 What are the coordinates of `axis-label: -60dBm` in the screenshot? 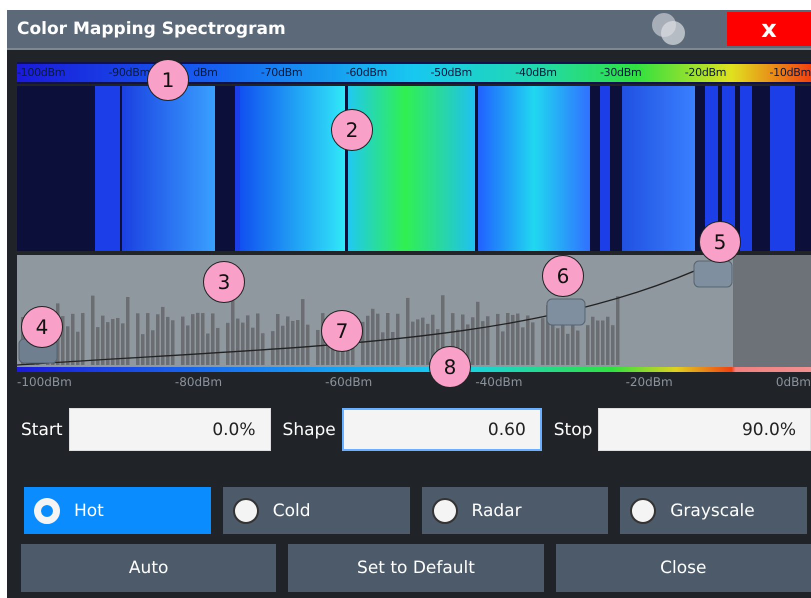 It's located at (348, 382).